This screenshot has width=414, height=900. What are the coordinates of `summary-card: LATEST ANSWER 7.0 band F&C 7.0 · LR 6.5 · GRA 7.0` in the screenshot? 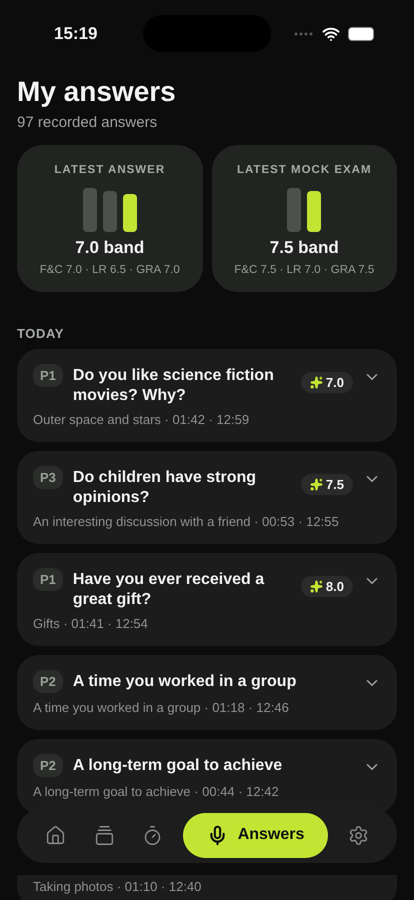 It's located at (109, 218).